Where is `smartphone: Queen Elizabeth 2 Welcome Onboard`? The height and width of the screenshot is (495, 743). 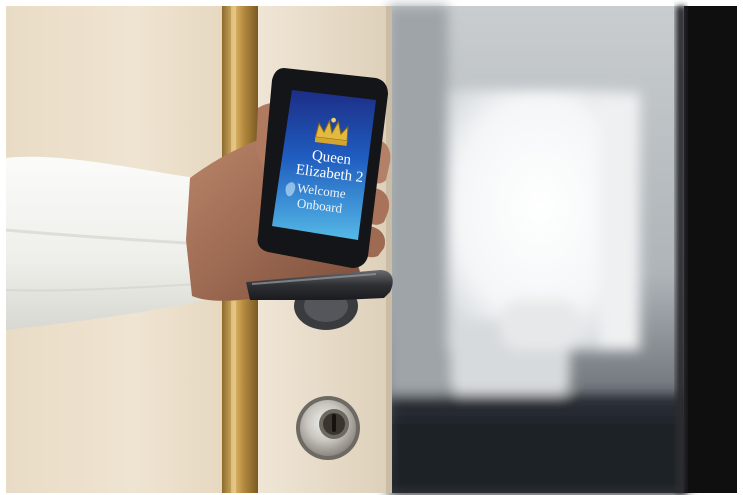 smartphone: Queen Elizabeth 2 Welcome Onboard is located at coordinates (322, 168).